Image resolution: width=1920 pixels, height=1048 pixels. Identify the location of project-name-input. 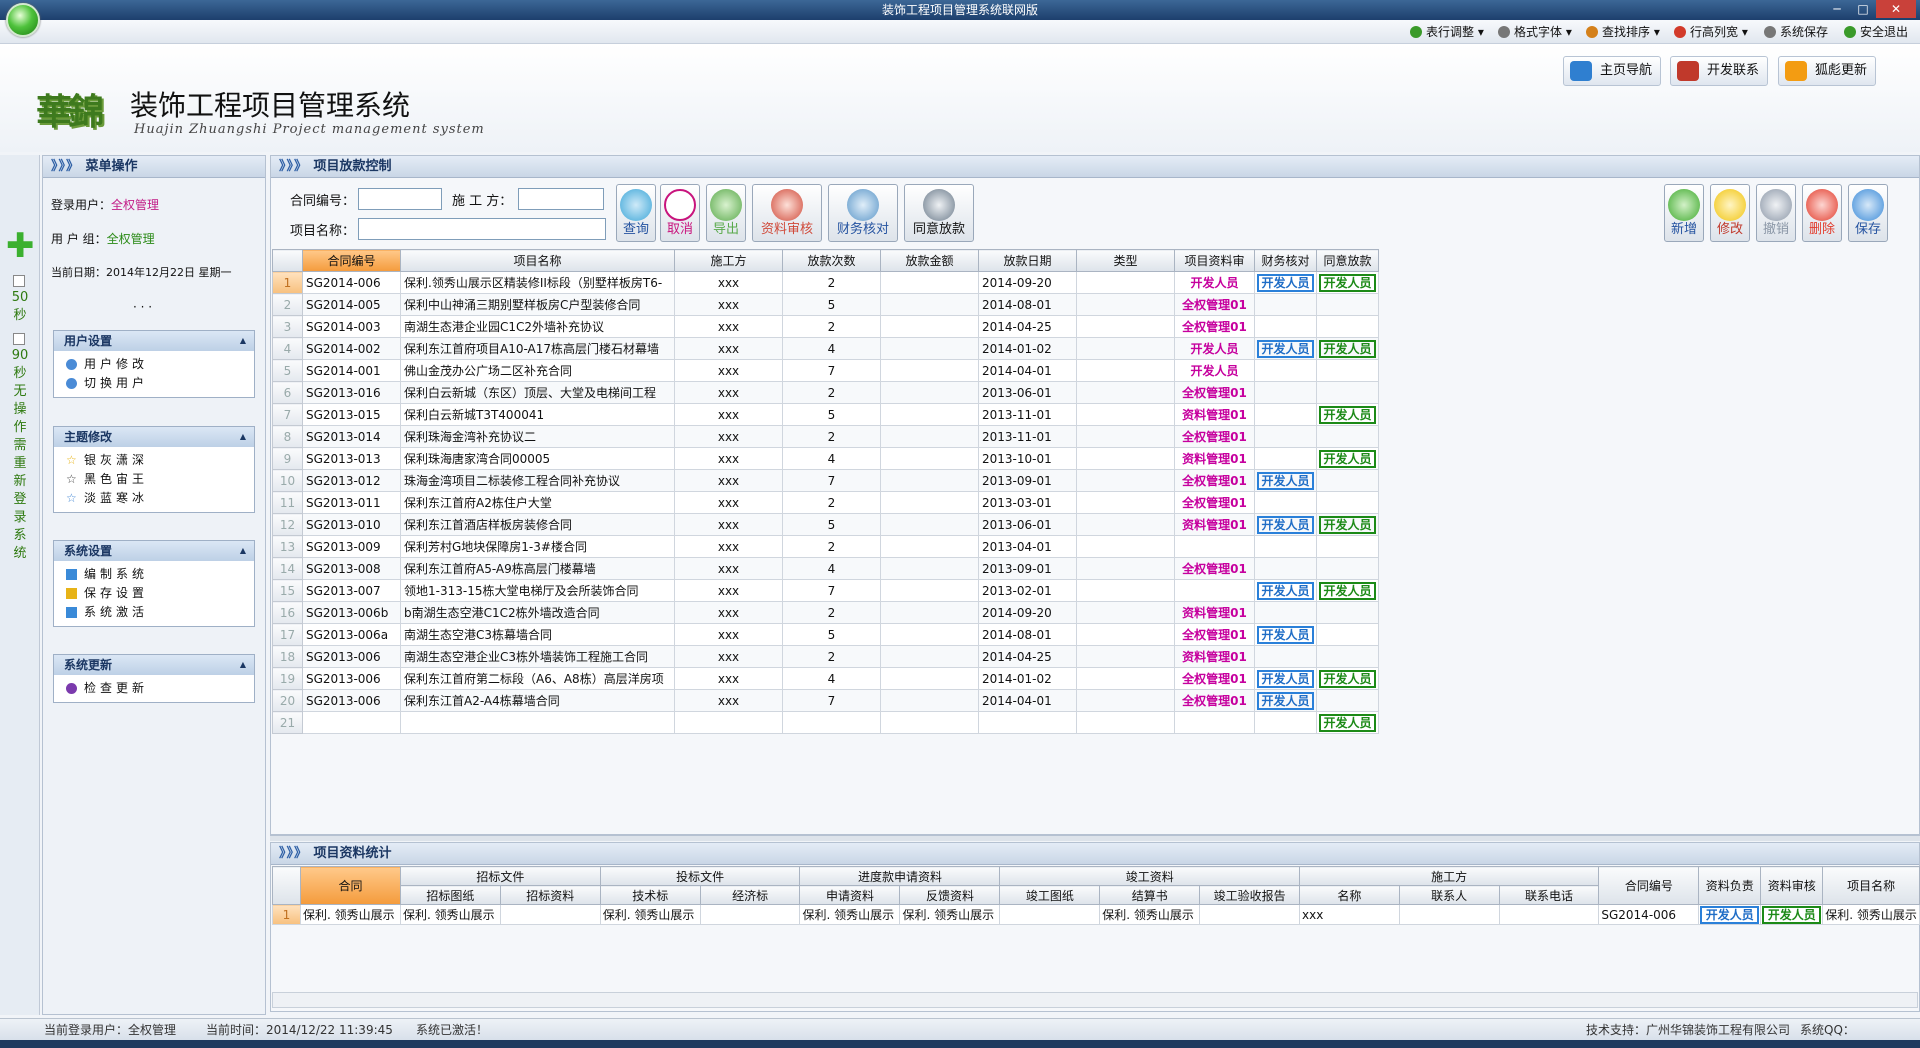
(482, 229).